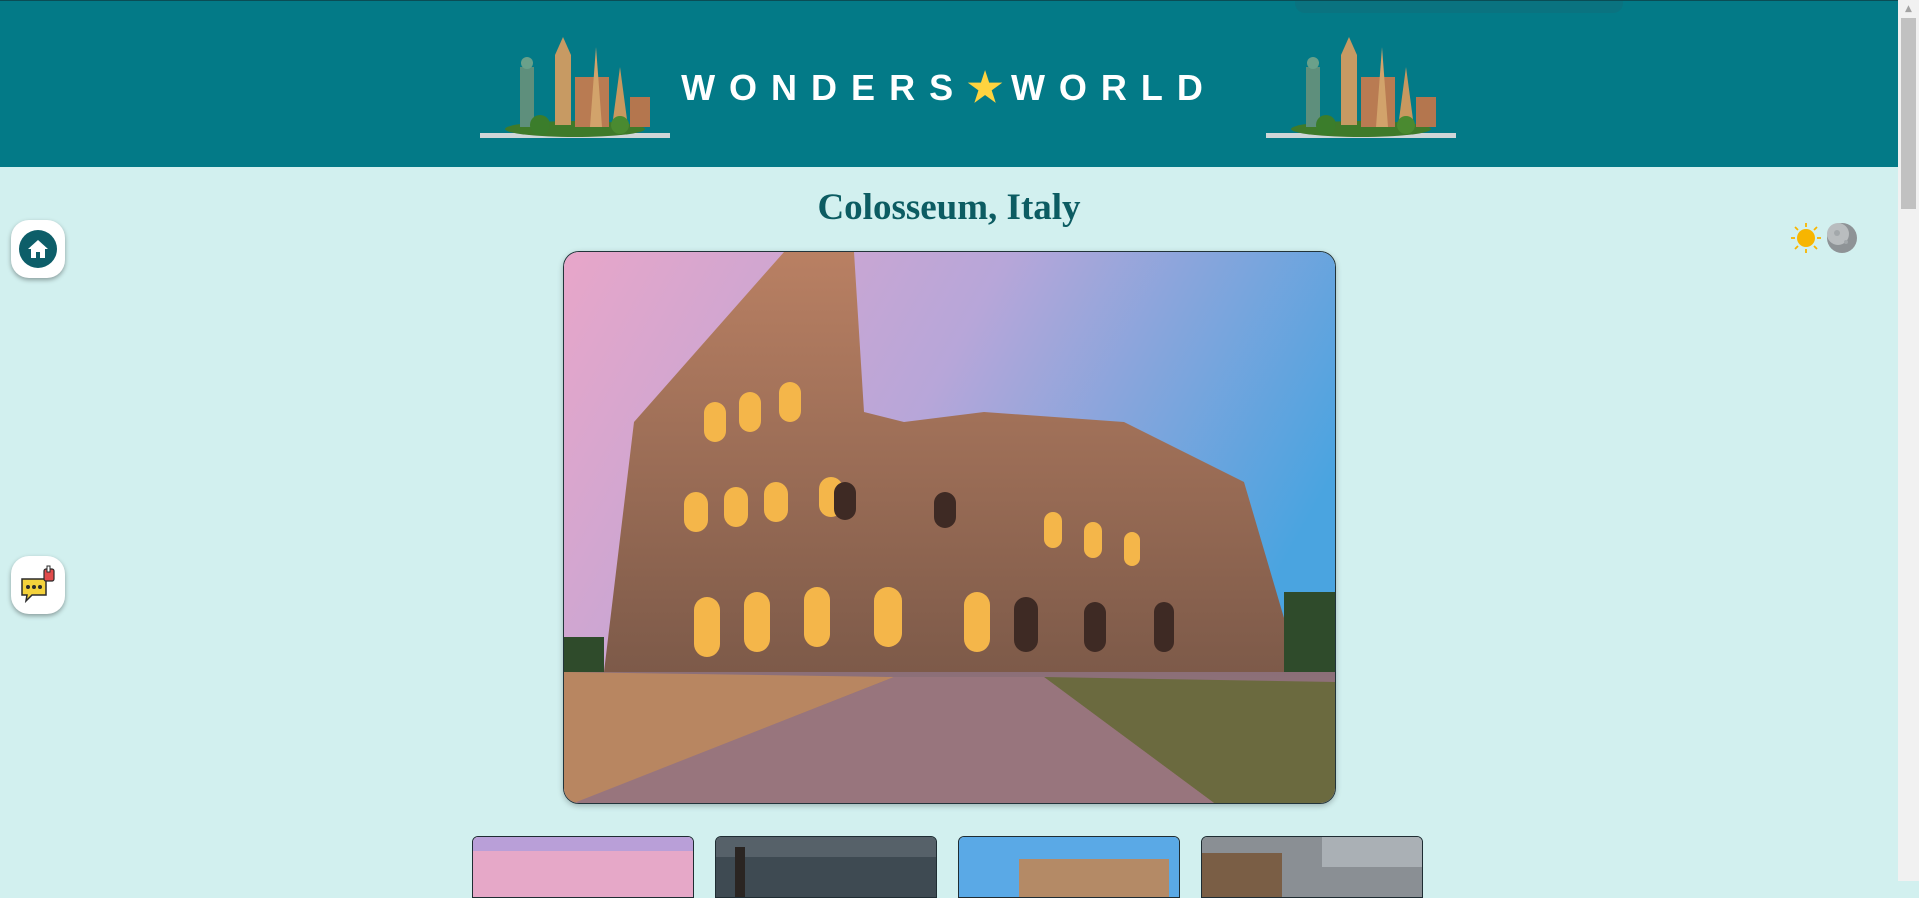  Describe the element at coordinates (950, 867) in the screenshot. I see `thumbnail-strip` at that location.